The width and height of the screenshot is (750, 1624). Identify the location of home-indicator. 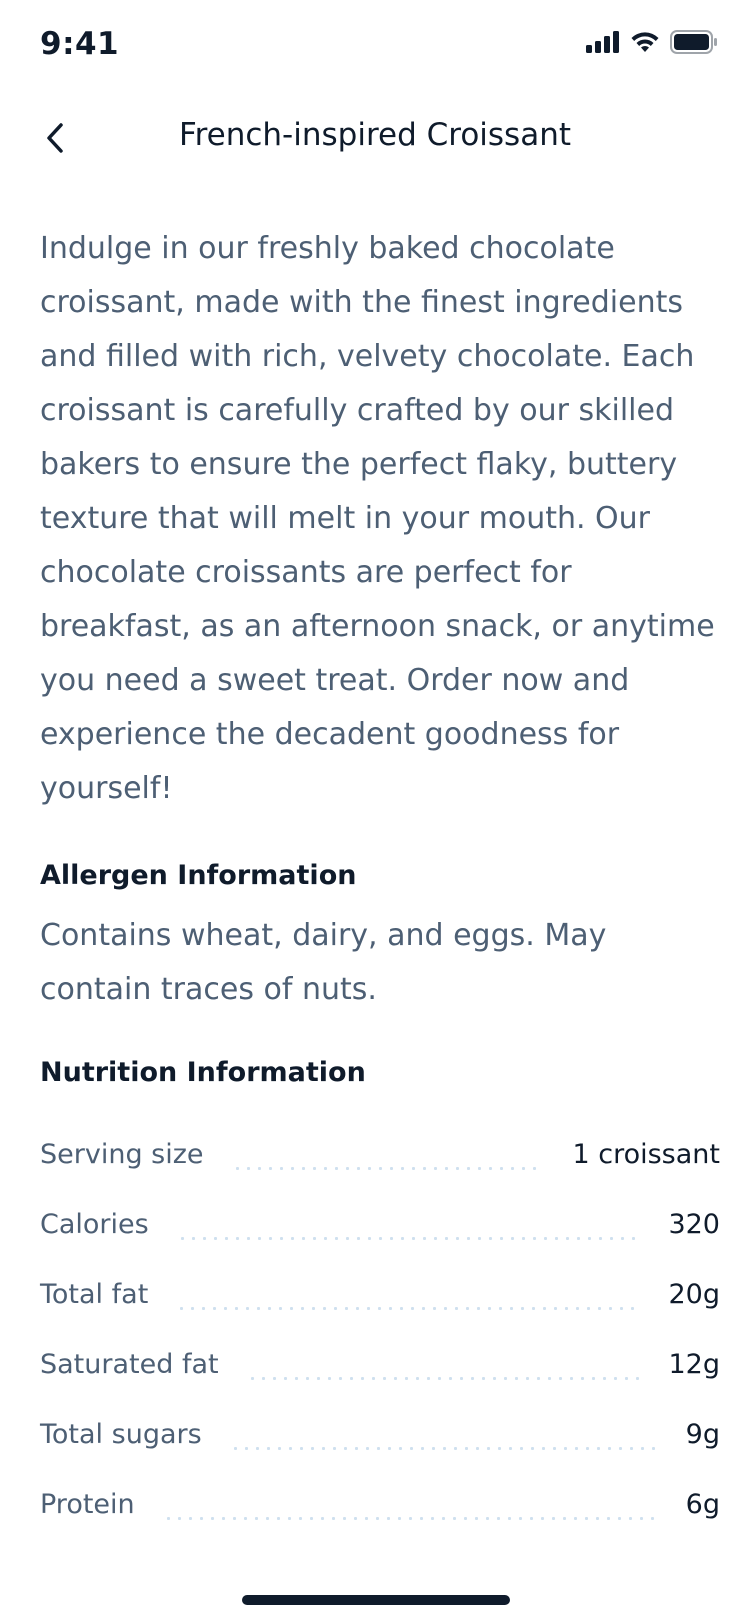
(376, 1600).